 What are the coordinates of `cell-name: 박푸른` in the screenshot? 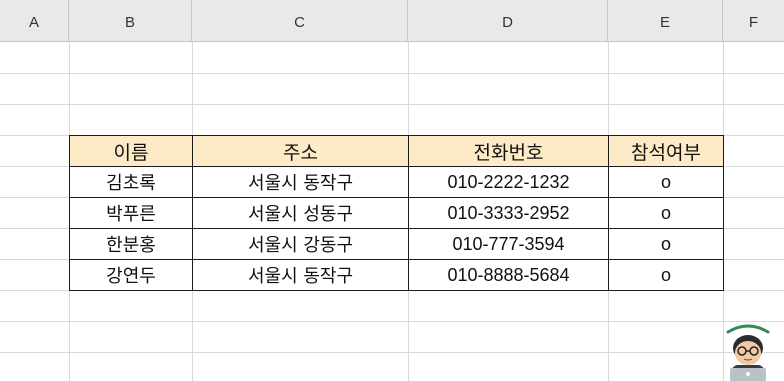 It's located at (131, 213).